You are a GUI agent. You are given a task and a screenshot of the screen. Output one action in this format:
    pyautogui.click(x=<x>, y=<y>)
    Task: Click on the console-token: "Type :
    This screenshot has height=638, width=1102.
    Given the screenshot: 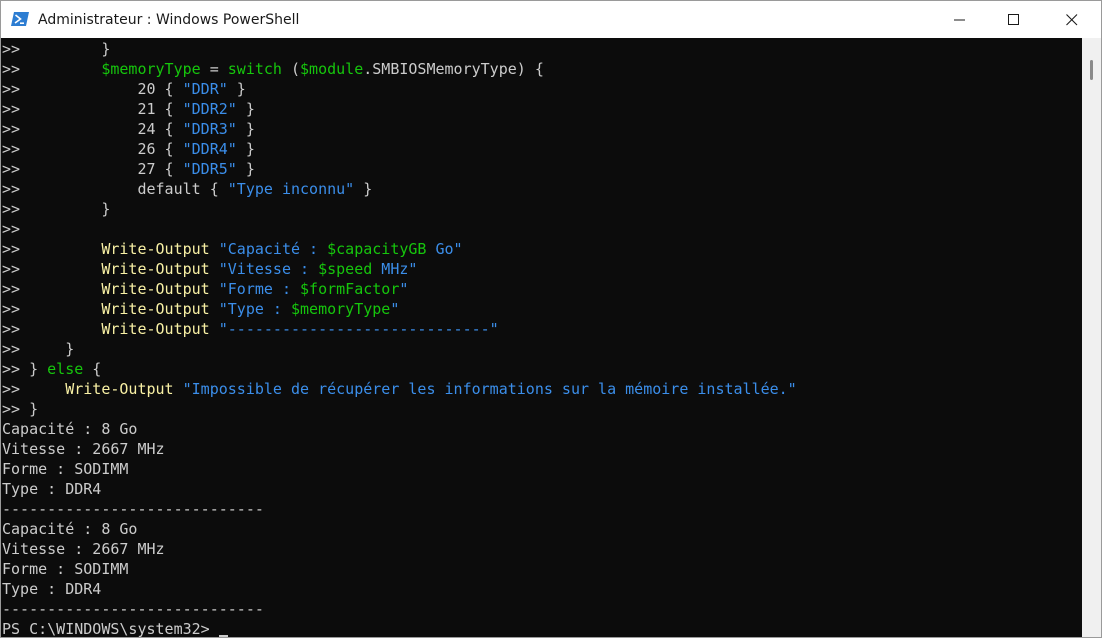 What is the action you would take?
    pyautogui.click(x=254, y=309)
    